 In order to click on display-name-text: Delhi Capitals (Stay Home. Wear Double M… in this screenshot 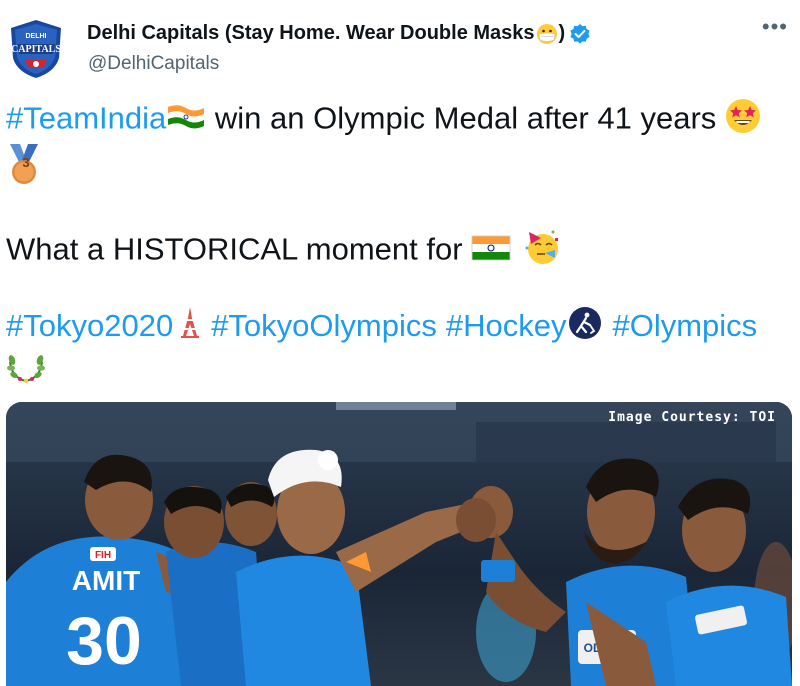, I will do `click(311, 33)`.